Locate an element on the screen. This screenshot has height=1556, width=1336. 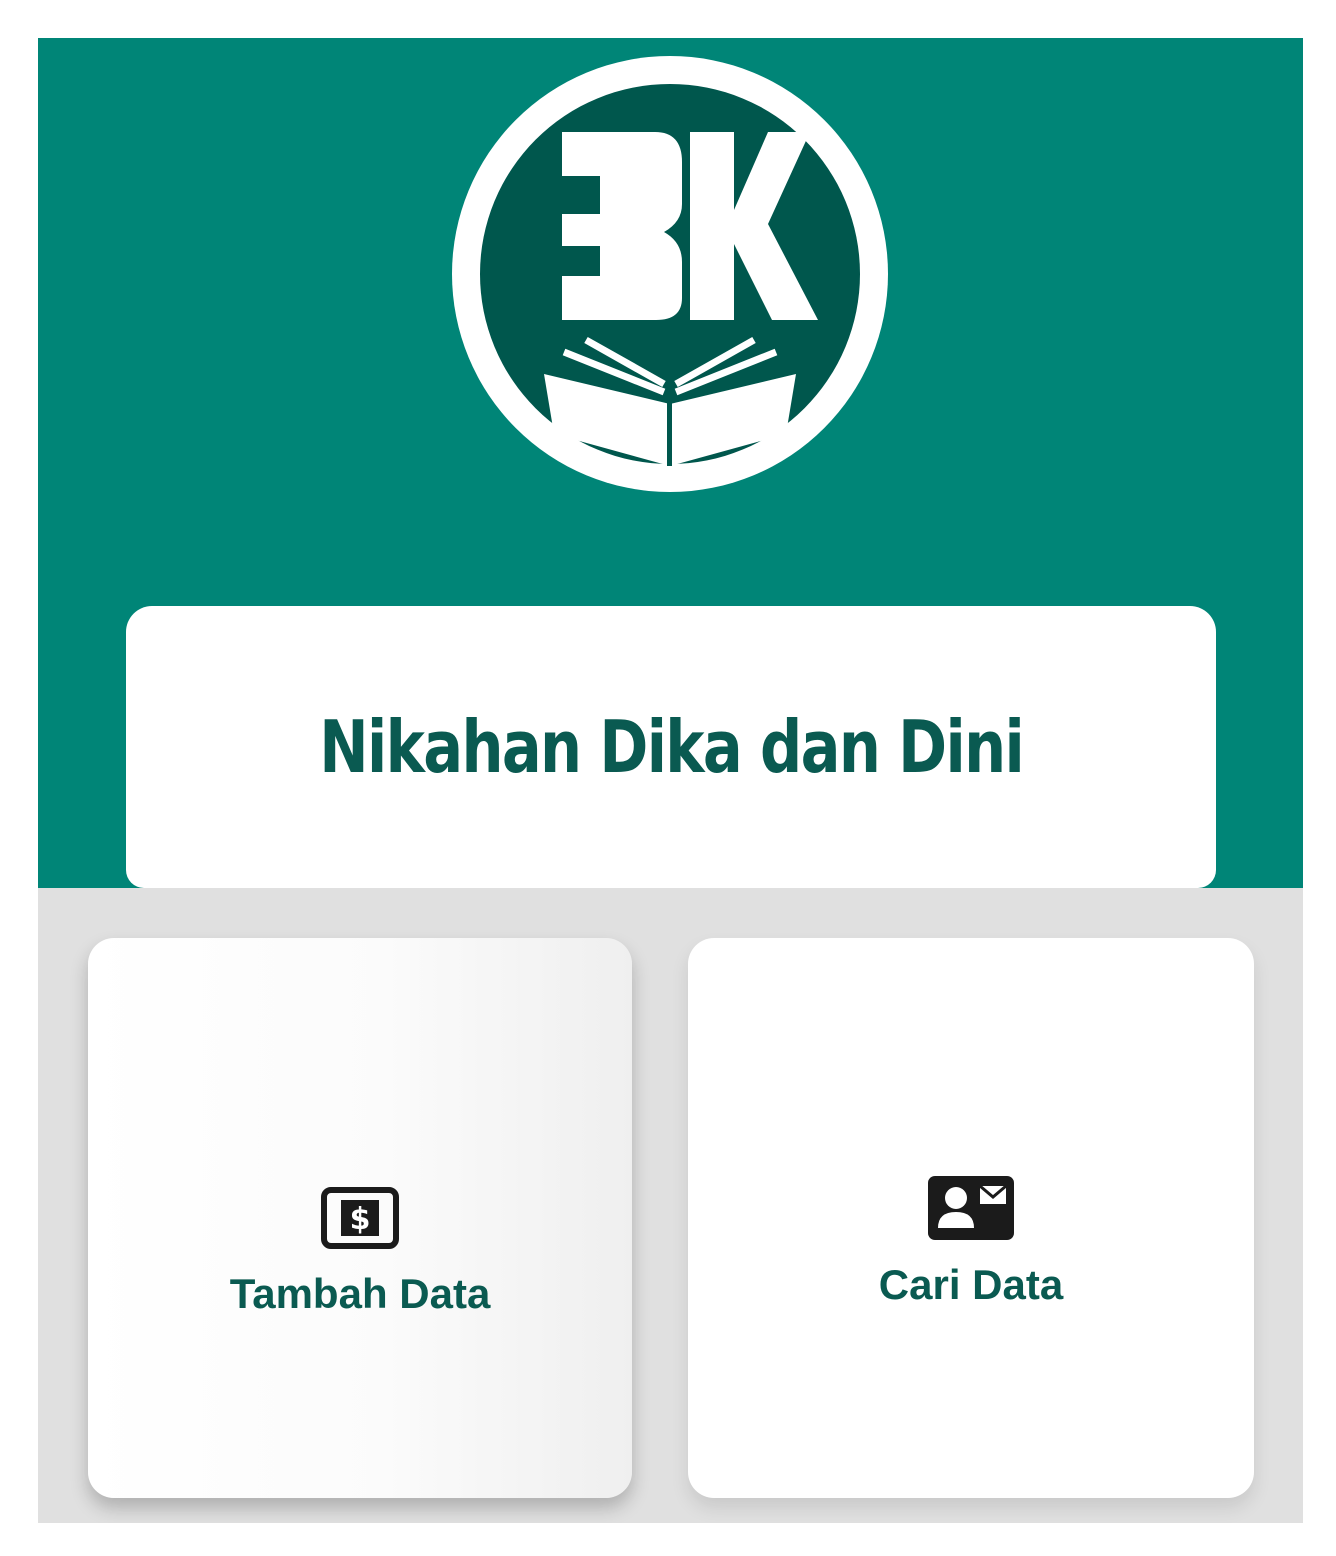
add-data-label: Tambah Data is located at coordinates (360, 1293).